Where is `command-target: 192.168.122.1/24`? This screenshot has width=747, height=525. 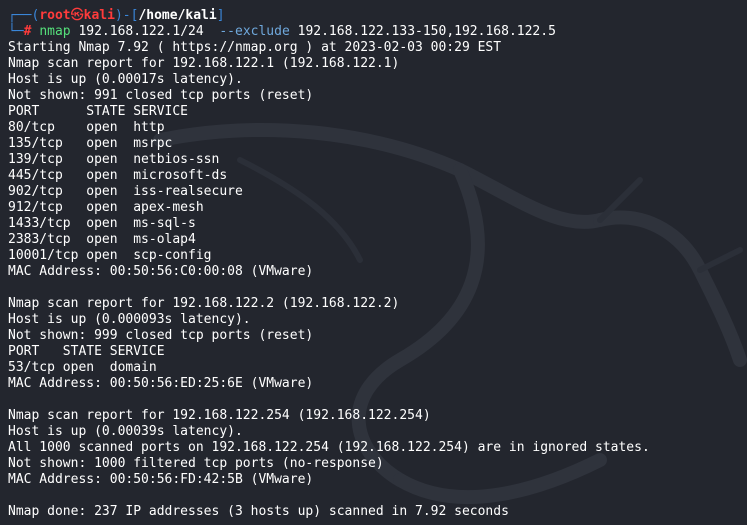 command-target: 192.168.122.1/24 is located at coordinates (141, 31).